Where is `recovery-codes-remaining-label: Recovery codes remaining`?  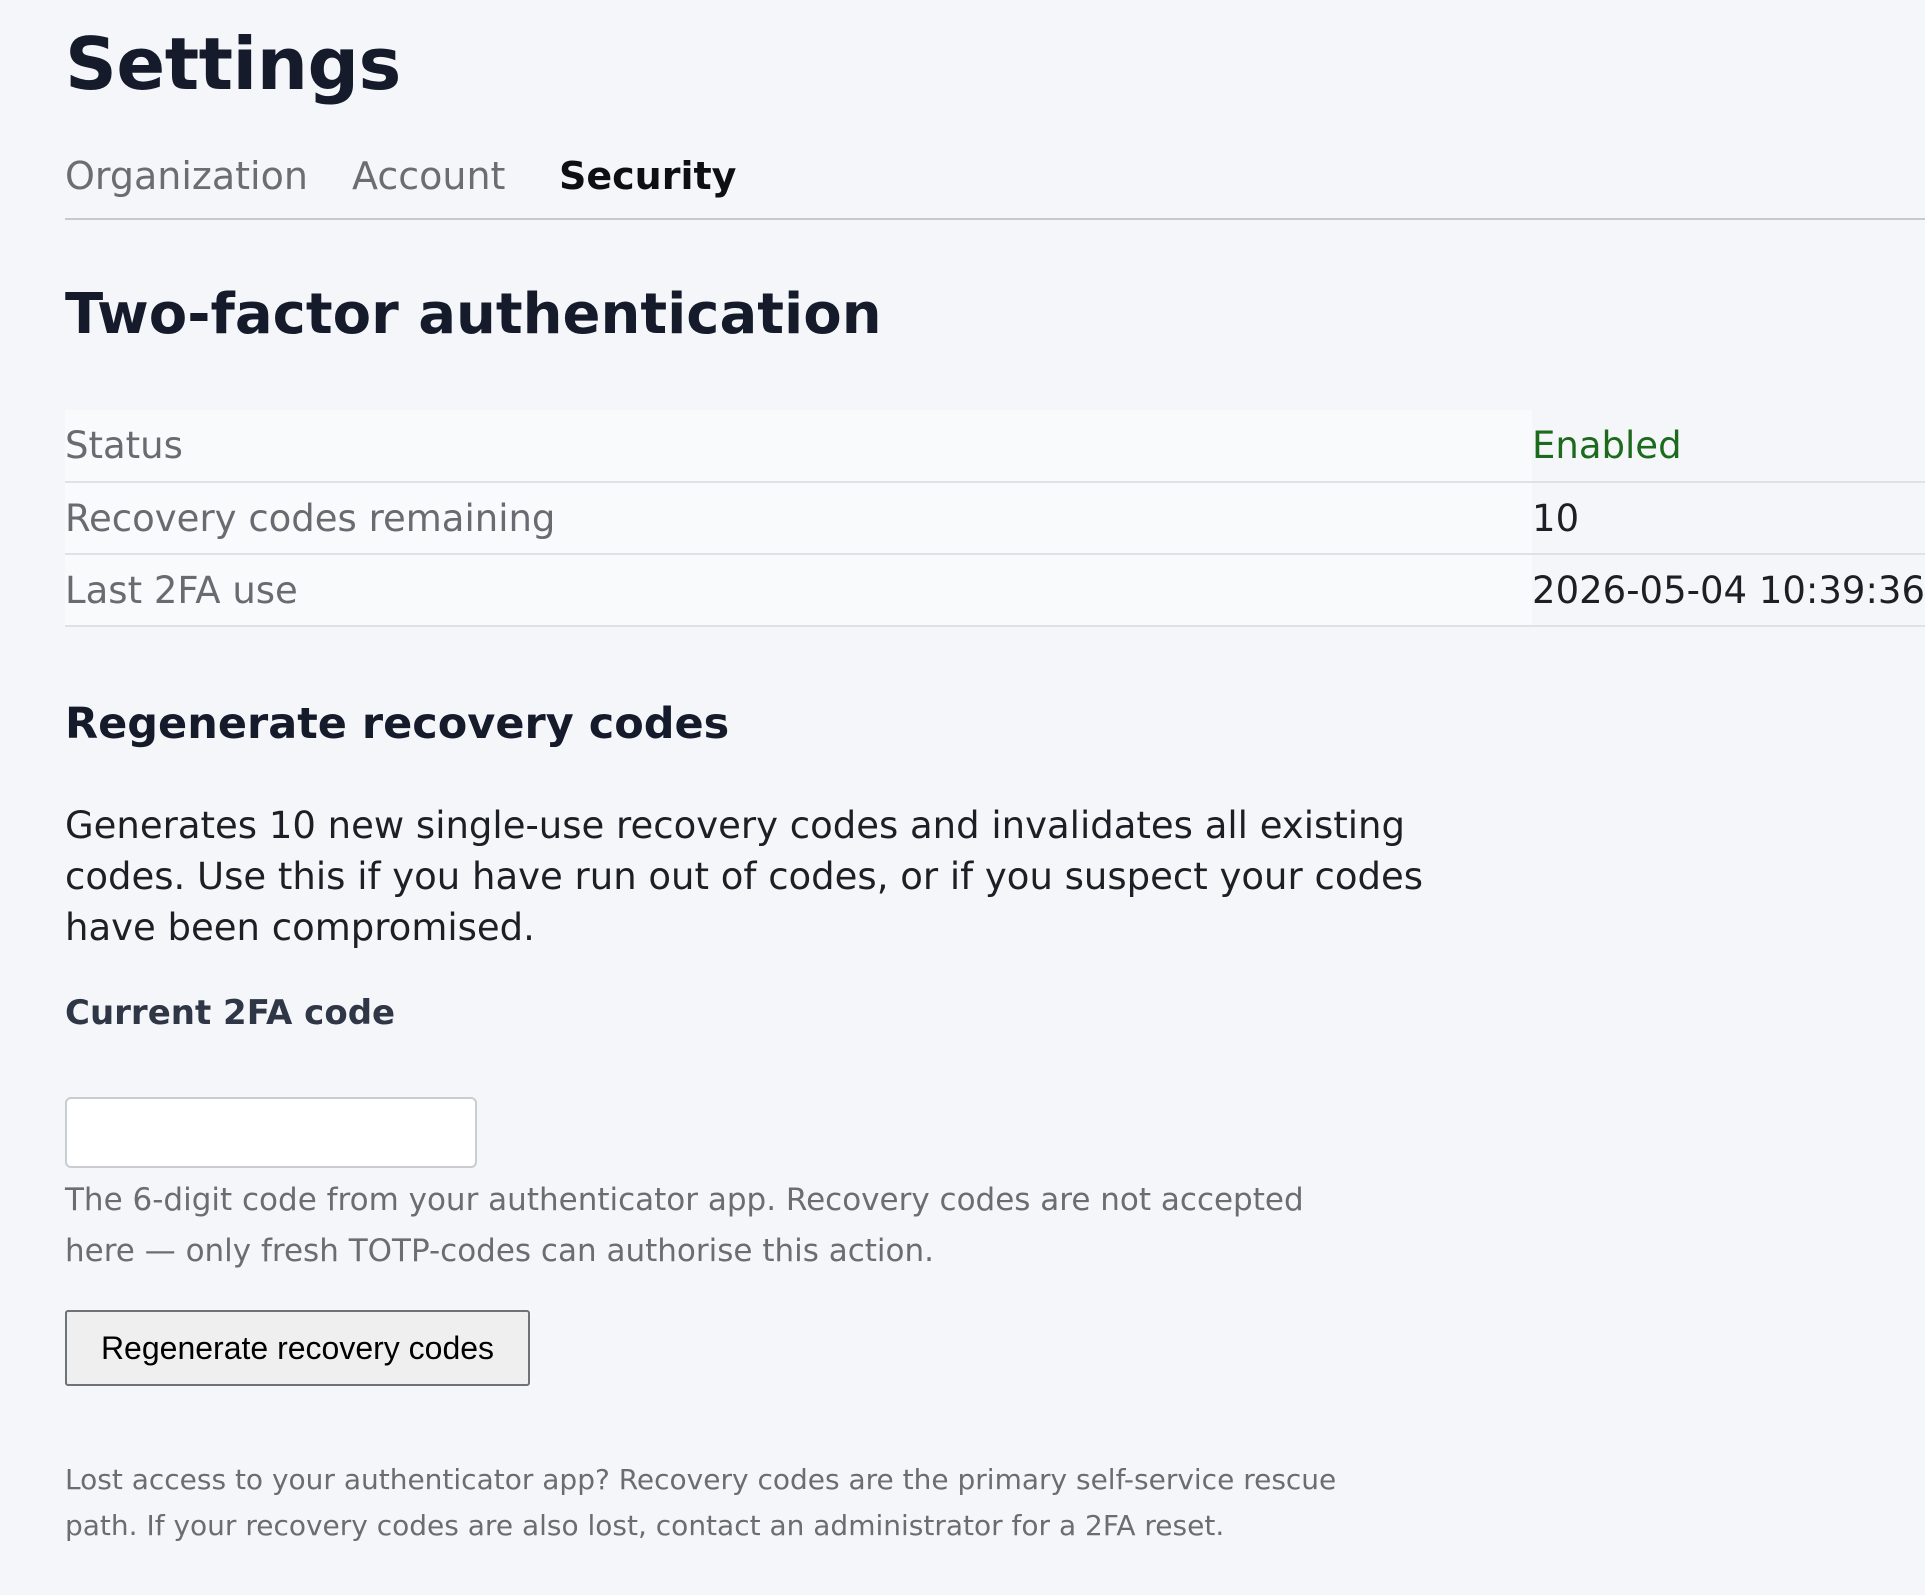
recovery-codes-remaining-label: Recovery codes remaining is located at coordinates (799, 518).